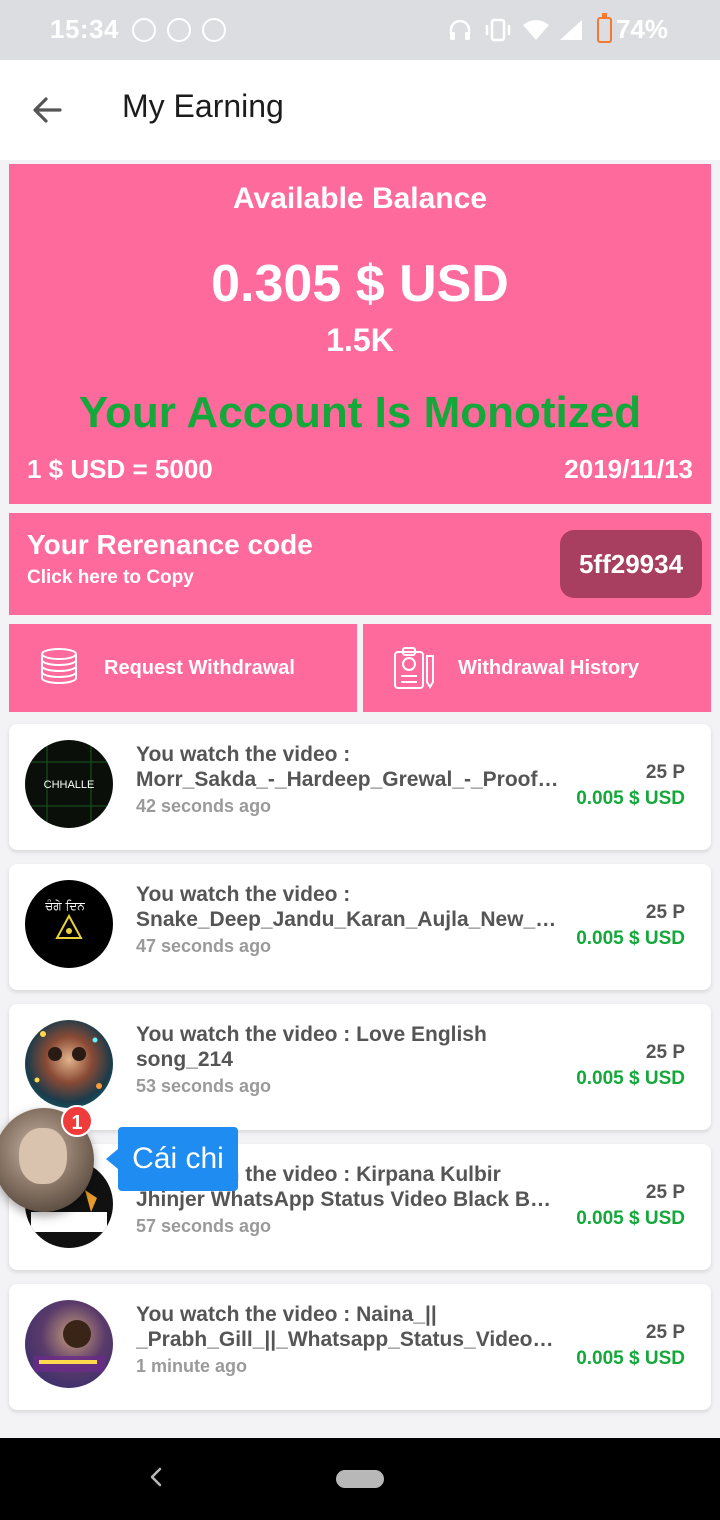 The width and height of the screenshot is (720, 1520). Describe the element at coordinates (69, 924) in the screenshot. I see `video-thumbnail: ਚੰਗੇ ਦਿਨ` at that location.